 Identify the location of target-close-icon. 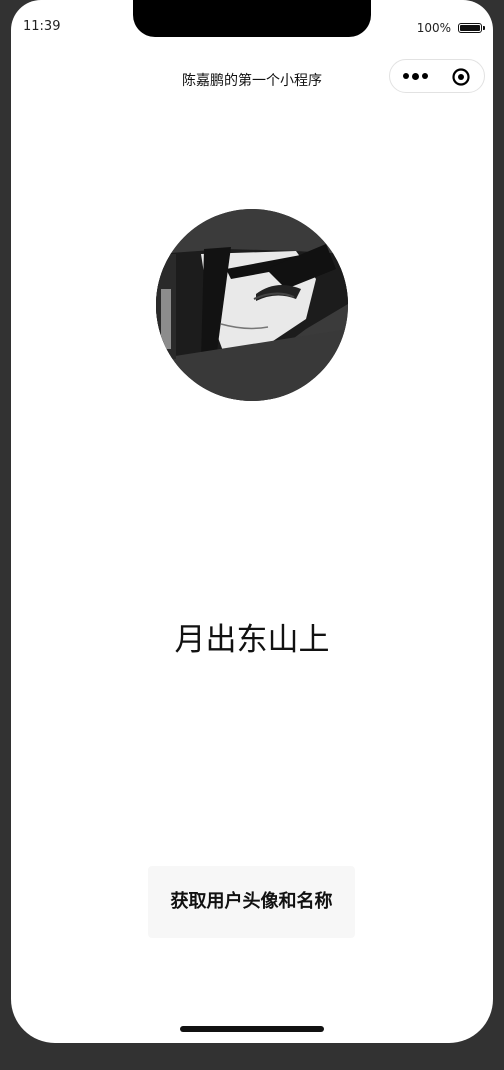
(461, 77).